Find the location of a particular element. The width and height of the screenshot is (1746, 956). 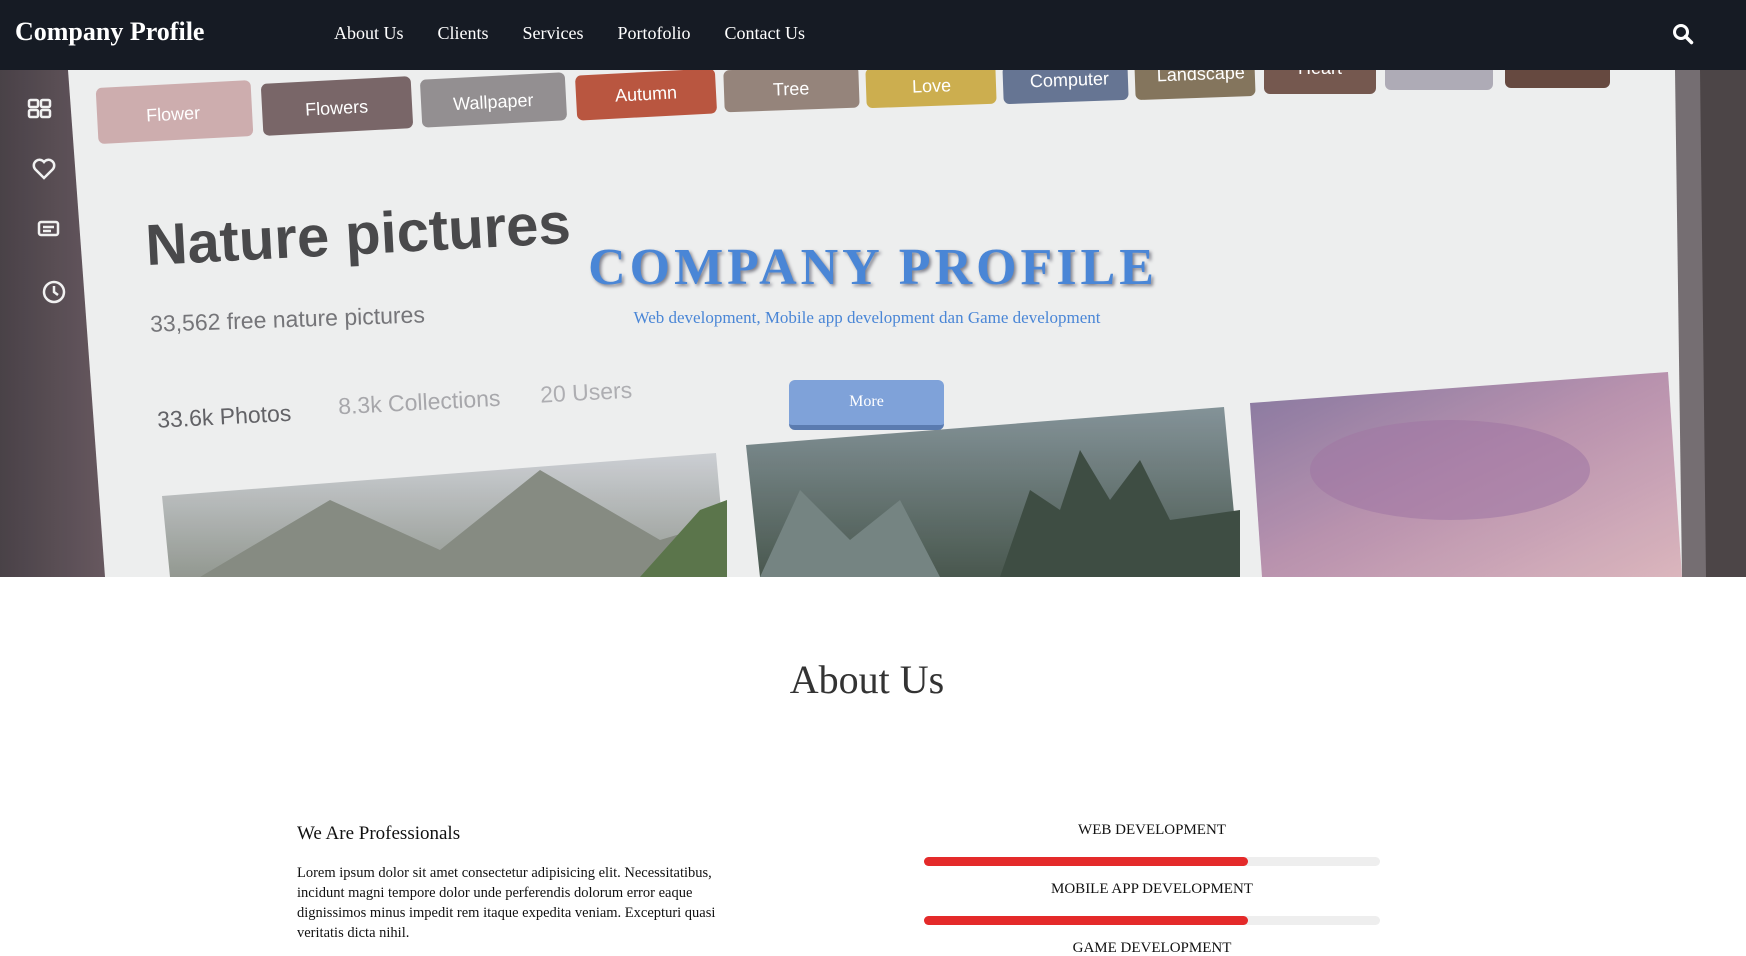

nav-link-portofolio: Portofolio is located at coordinates (654, 33).